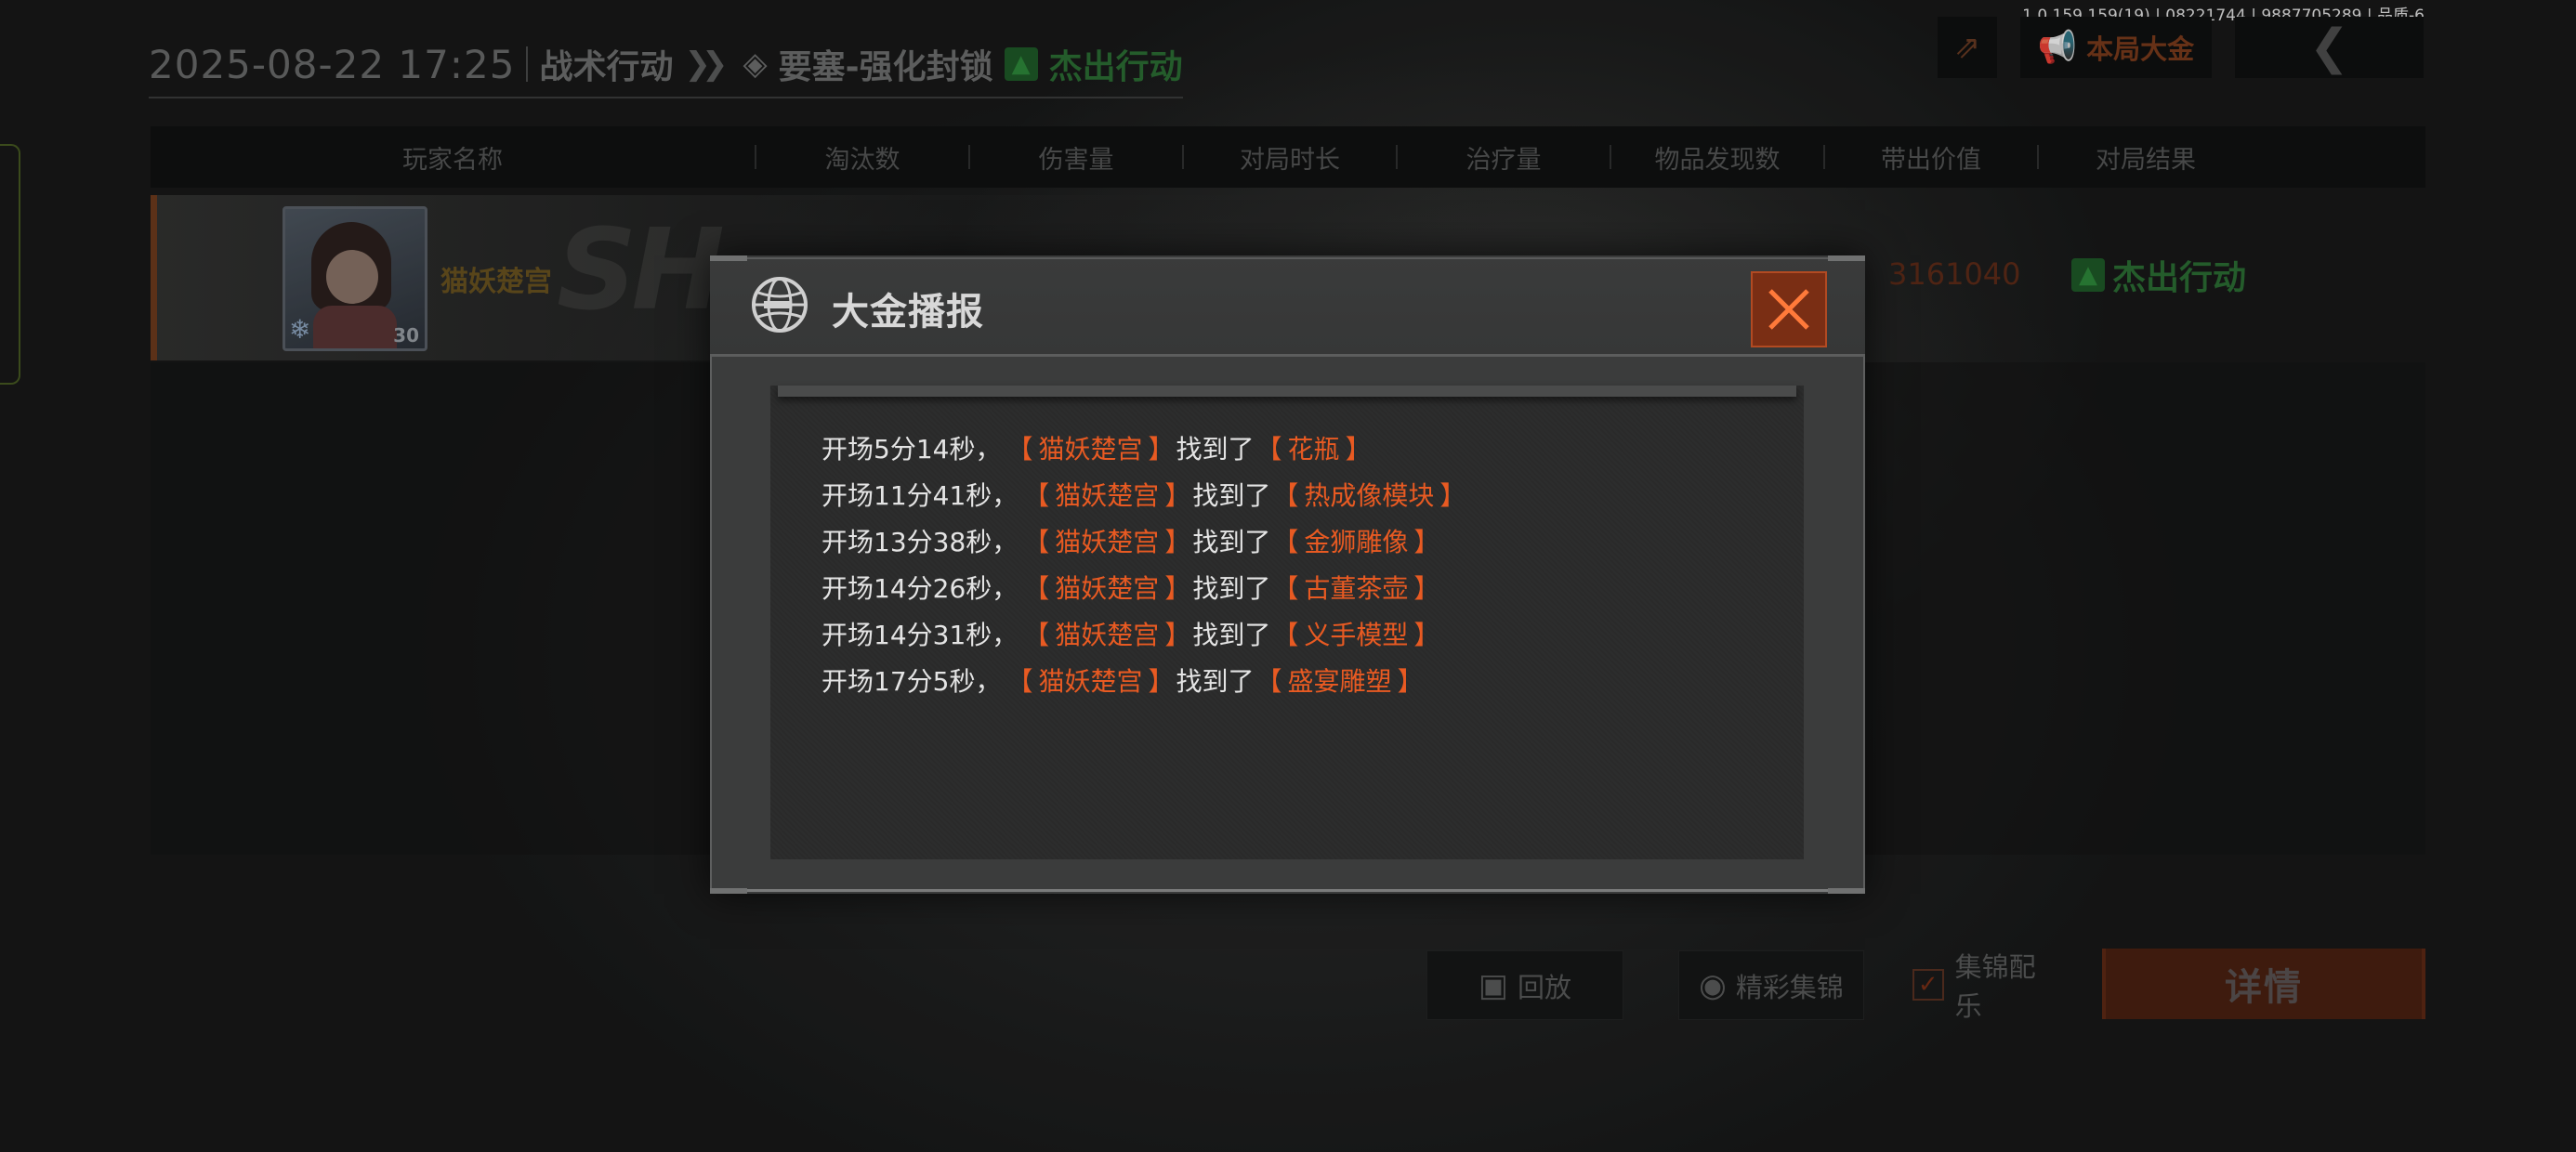 The height and width of the screenshot is (1152, 2576). I want to click on report-item: 金狮雕像, so click(1356, 542).